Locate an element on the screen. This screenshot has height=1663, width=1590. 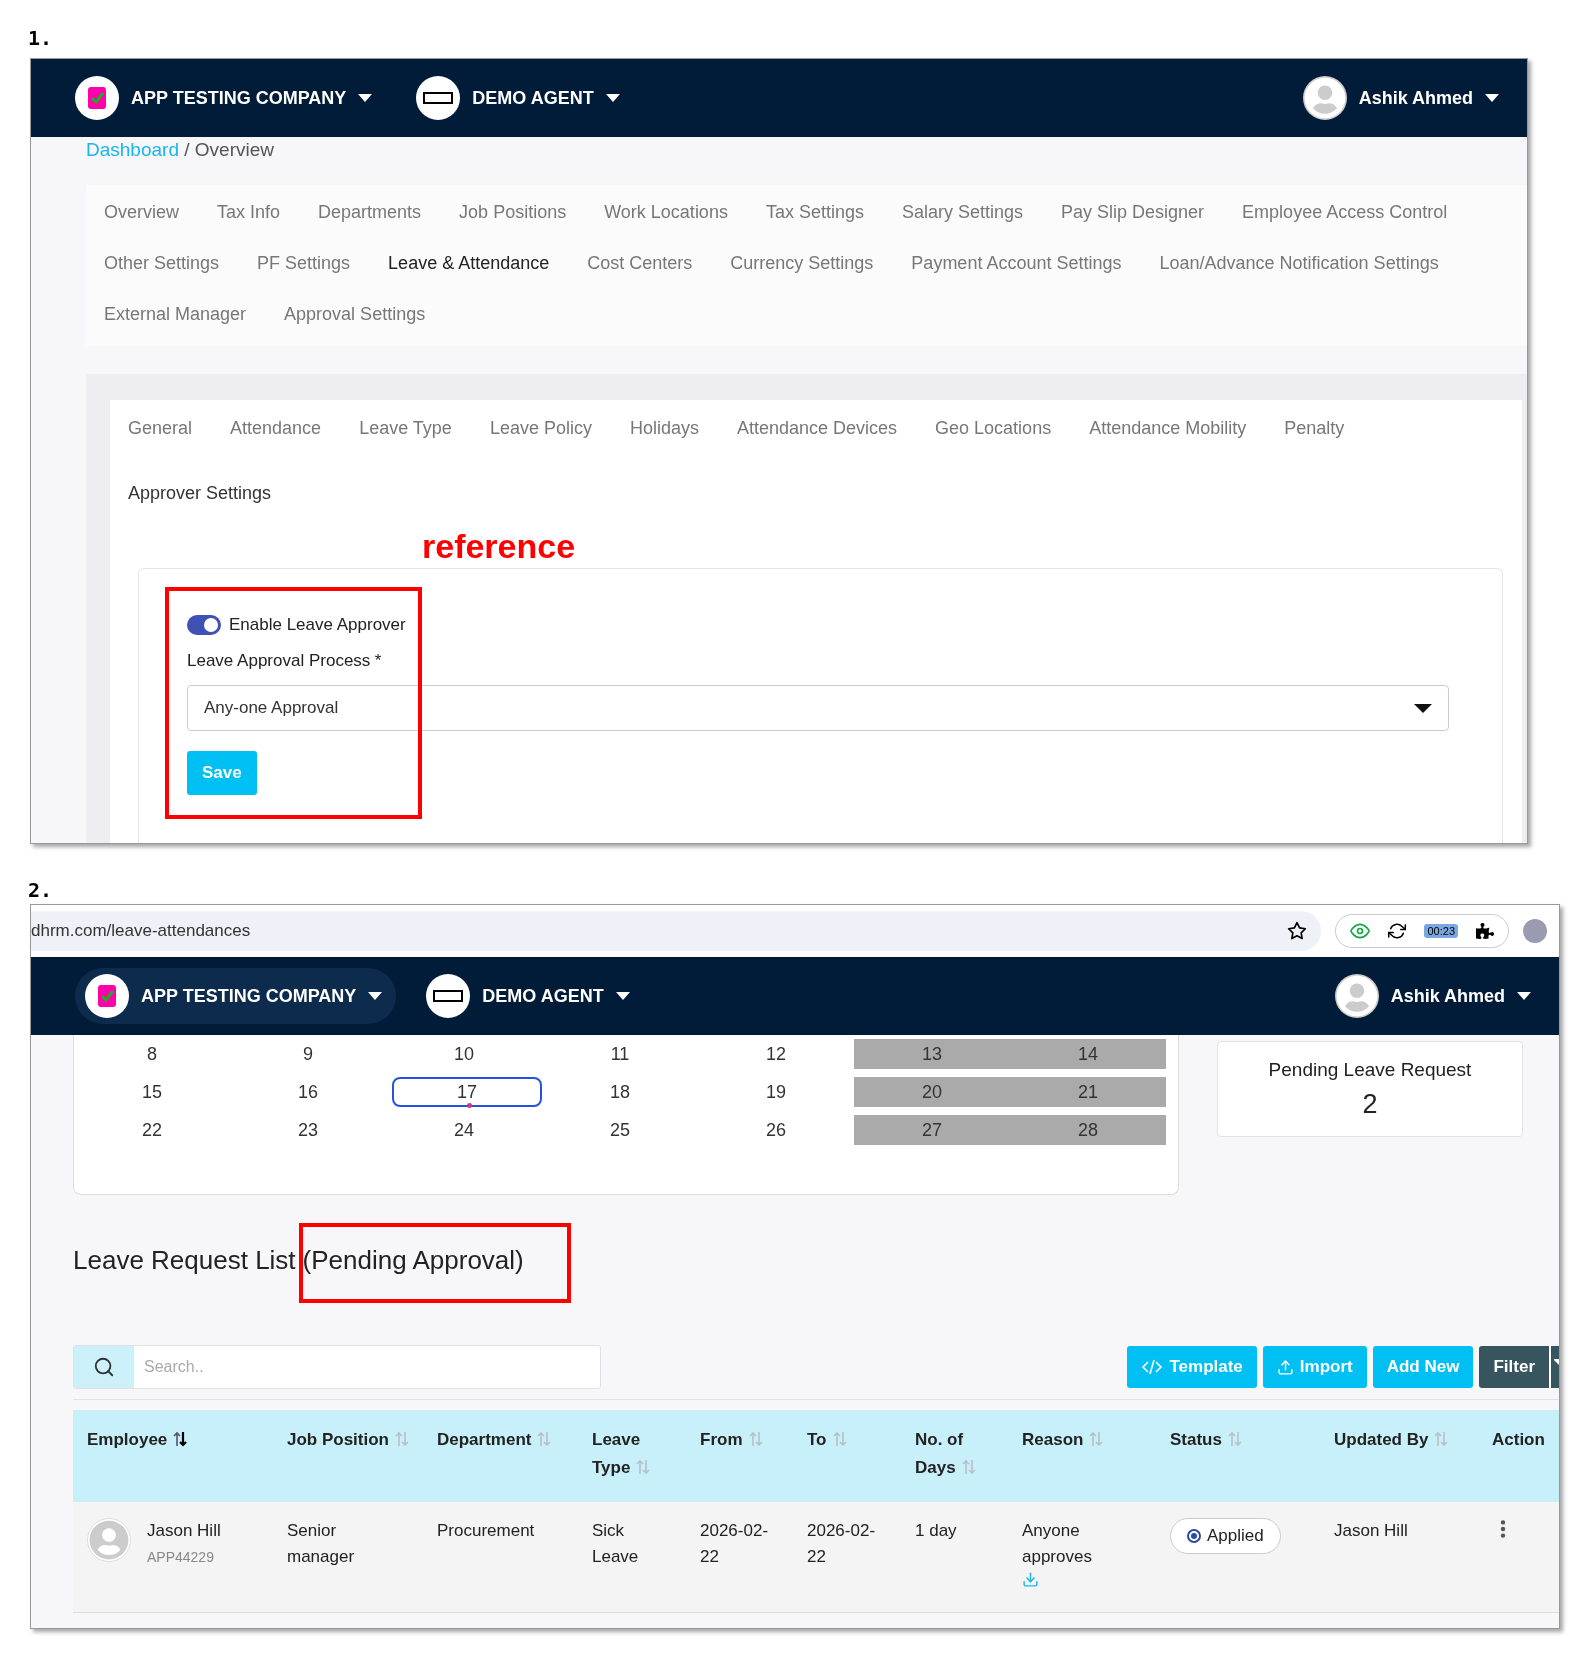
settings-tab: Salary Settings is located at coordinates (962, 212).